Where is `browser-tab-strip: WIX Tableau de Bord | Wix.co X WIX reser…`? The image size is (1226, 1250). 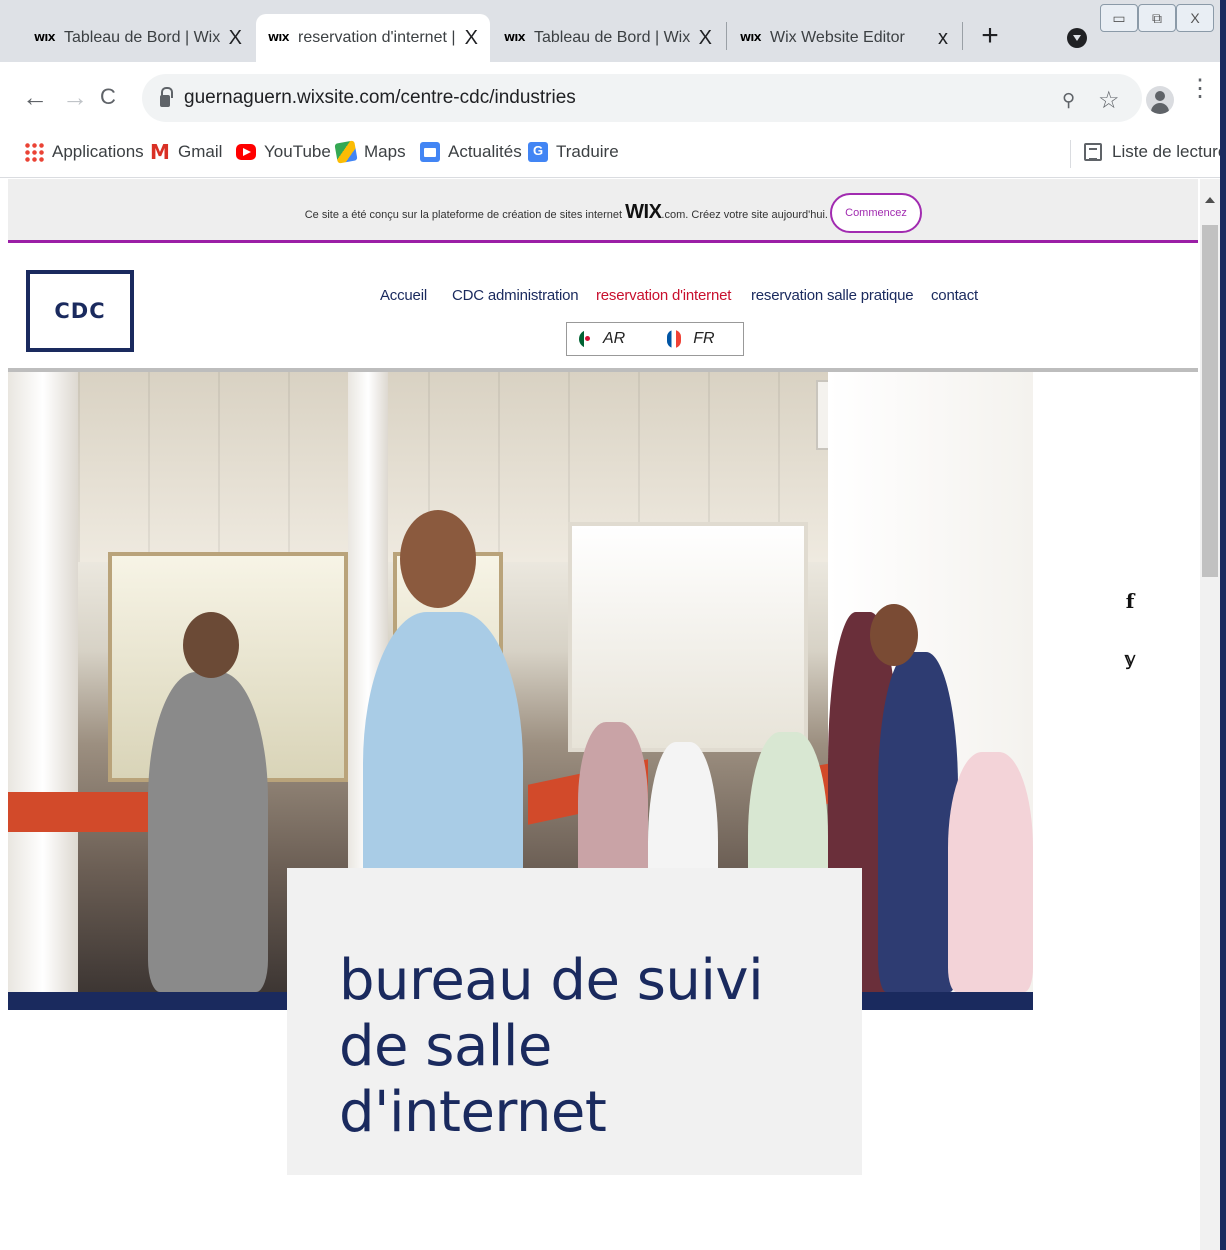
browser-tab-strip: WIX Tableau de Bord | Wix.co X WIX reser… is located at coordinates (613, 31).